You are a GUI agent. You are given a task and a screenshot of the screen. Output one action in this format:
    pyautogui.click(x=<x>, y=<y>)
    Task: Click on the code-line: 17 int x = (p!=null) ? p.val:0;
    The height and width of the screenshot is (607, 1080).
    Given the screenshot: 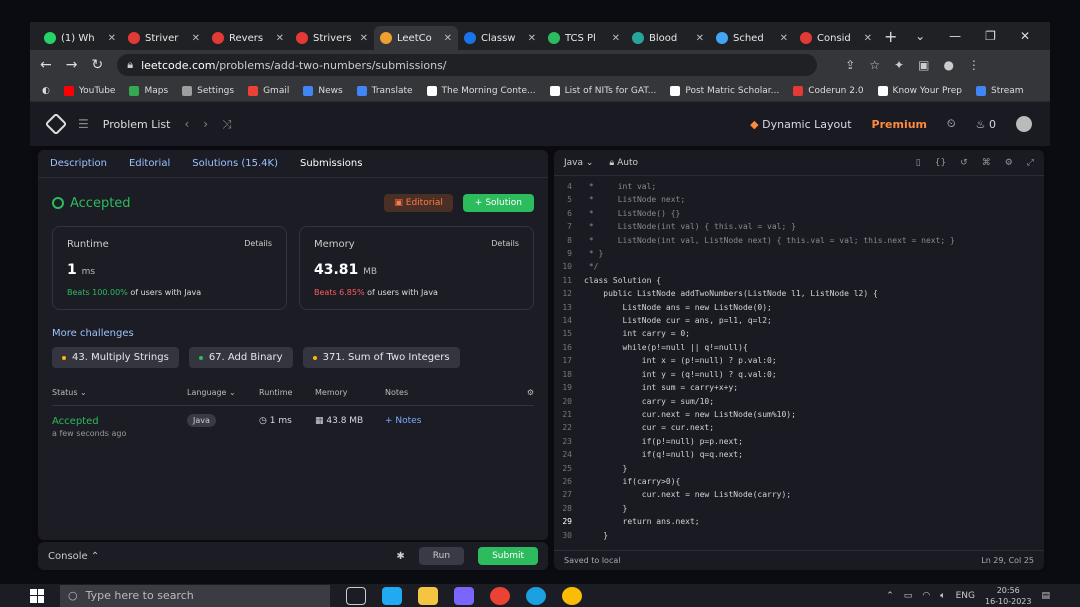 What is the action you would take?
    pyautogui.click(x=799, y=360)
    